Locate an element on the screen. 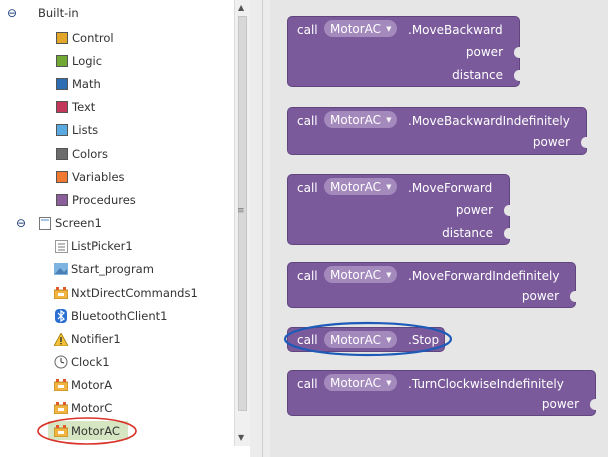 This screenshot has height=457, width=608. palette-item-label: Lists is located at coordinates (85, 130).